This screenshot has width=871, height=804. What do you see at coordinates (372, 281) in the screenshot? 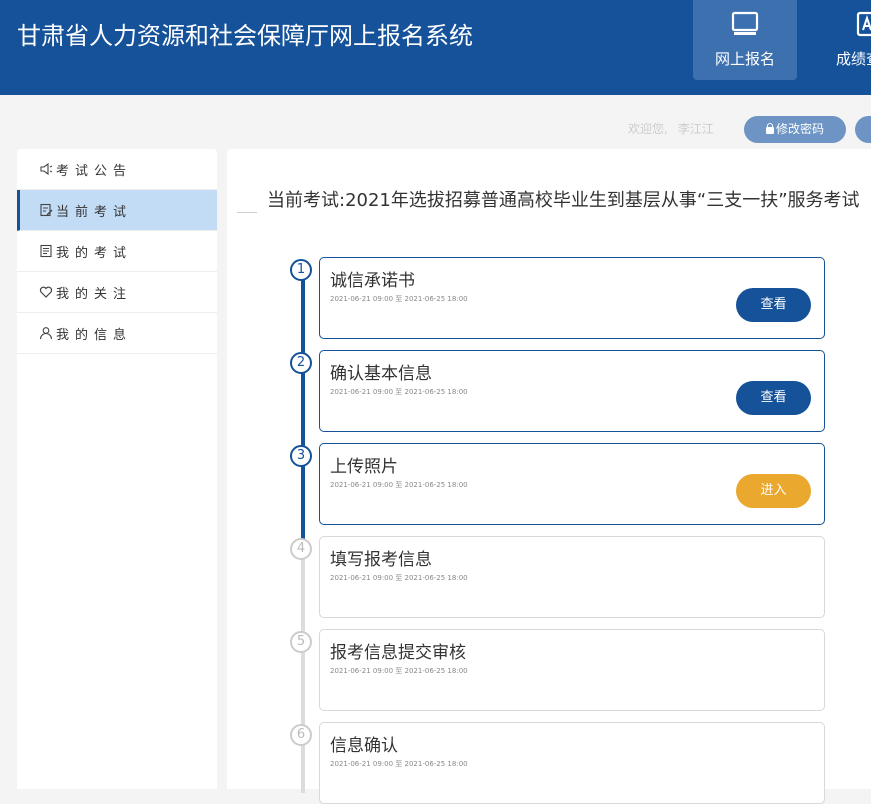
I see `step-title: 诚信承诺书` at bounding box center [372, 281].